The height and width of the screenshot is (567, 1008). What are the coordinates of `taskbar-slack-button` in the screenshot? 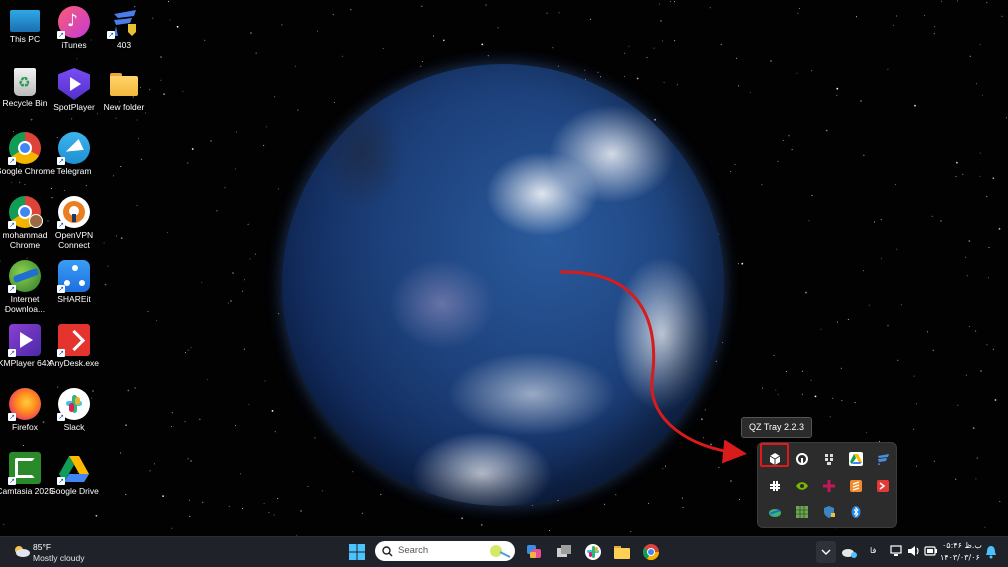 It's located at (593, 552).